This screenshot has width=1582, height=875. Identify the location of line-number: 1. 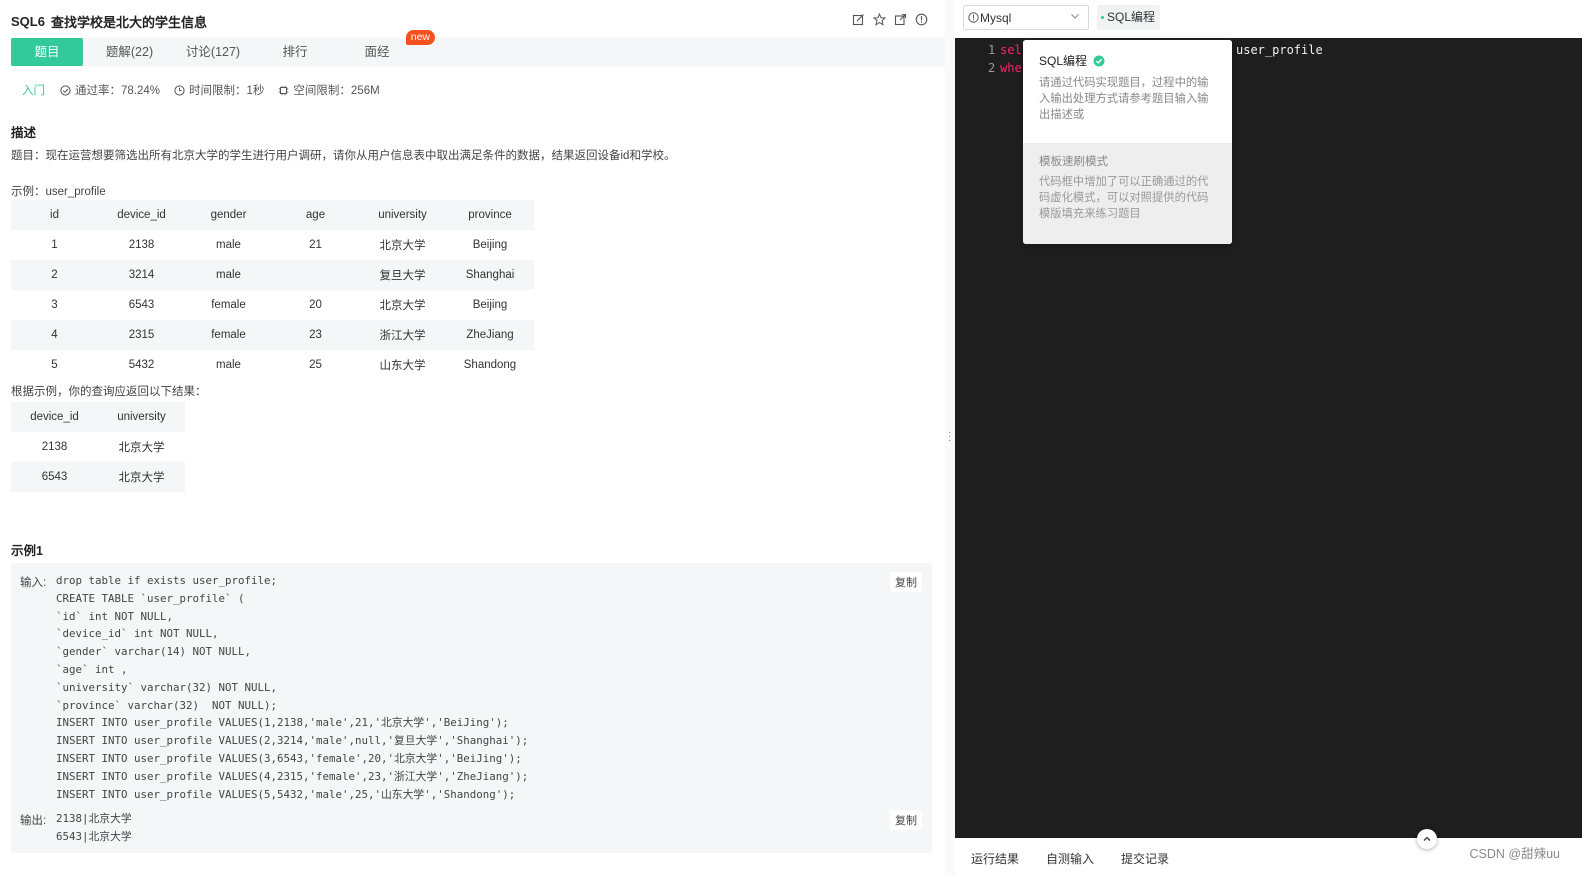
(992, 50).